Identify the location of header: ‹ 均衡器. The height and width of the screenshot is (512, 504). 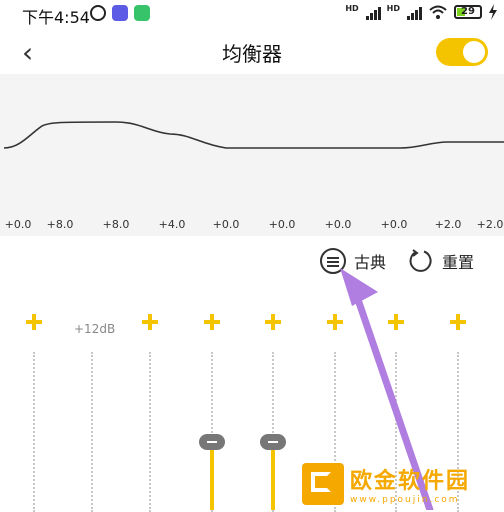
(252, 51).